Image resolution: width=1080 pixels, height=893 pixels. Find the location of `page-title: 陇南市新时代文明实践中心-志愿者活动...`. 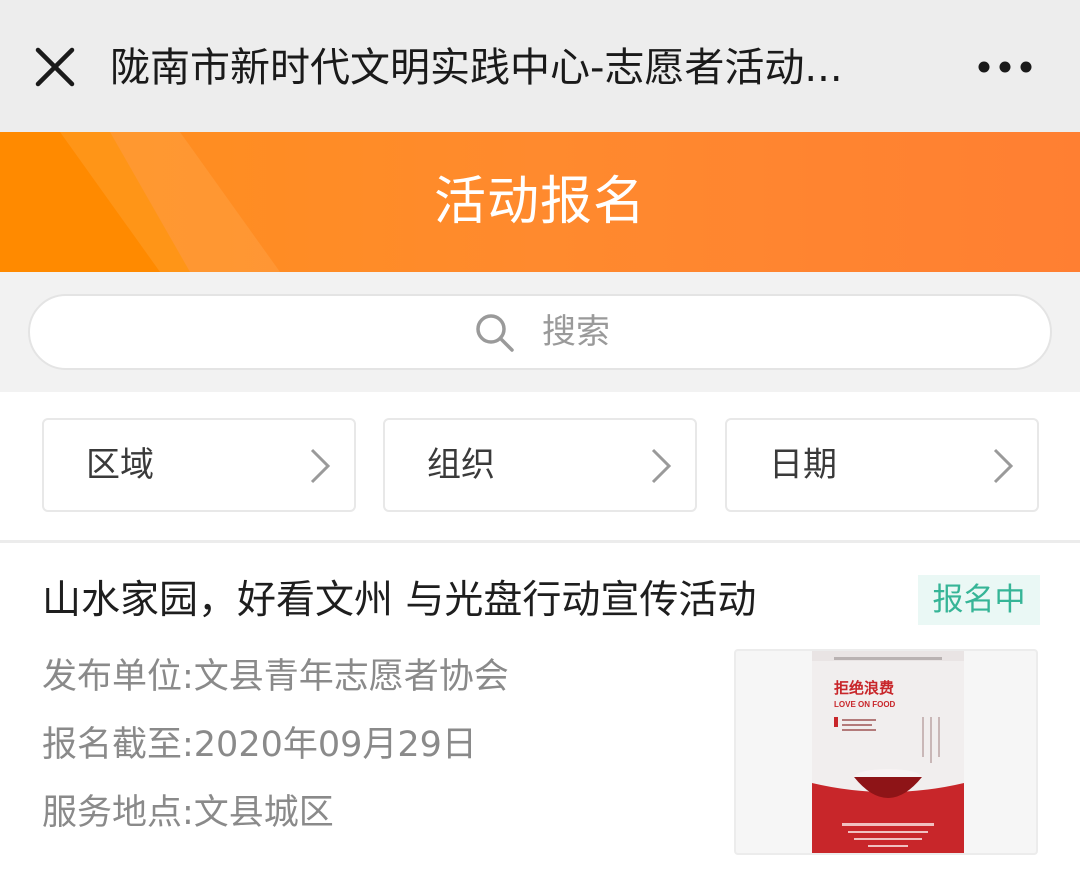

page-title: 陇南市新时代文明实践中心-志愿者活动... is located at coordinates (476, 68).